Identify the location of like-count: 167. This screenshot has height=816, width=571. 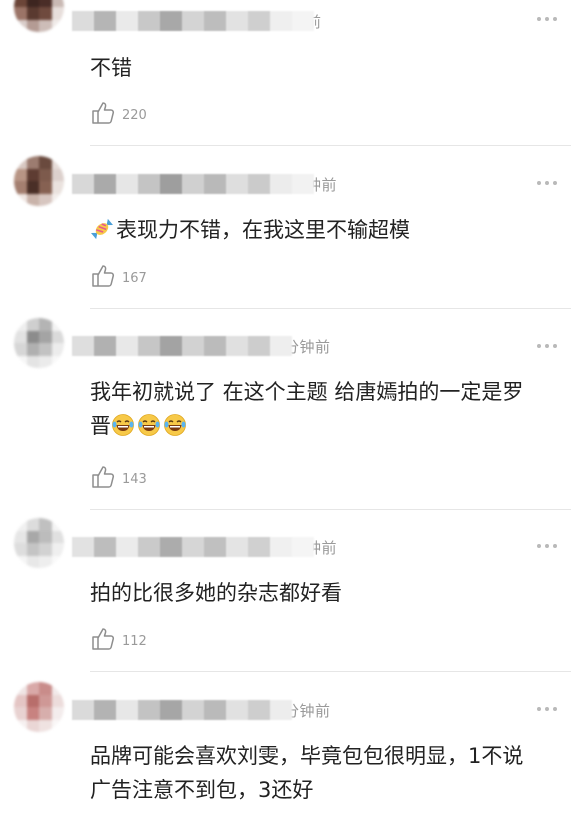
(134, 278).